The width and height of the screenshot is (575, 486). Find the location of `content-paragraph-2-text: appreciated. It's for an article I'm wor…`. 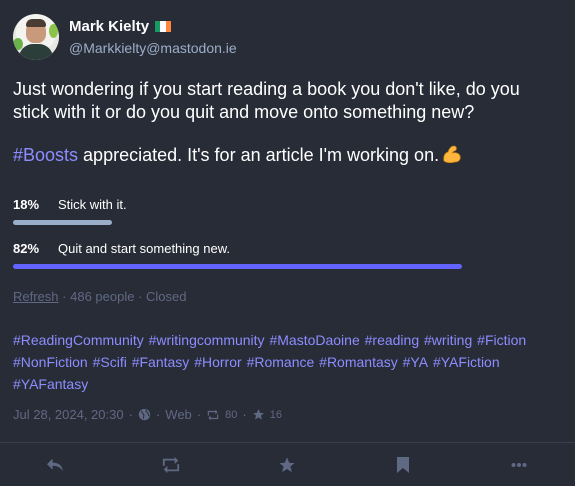

content-paragraph-2-text: appreciated. It's for an article I'm wor… is located at coordinates (259, 155).